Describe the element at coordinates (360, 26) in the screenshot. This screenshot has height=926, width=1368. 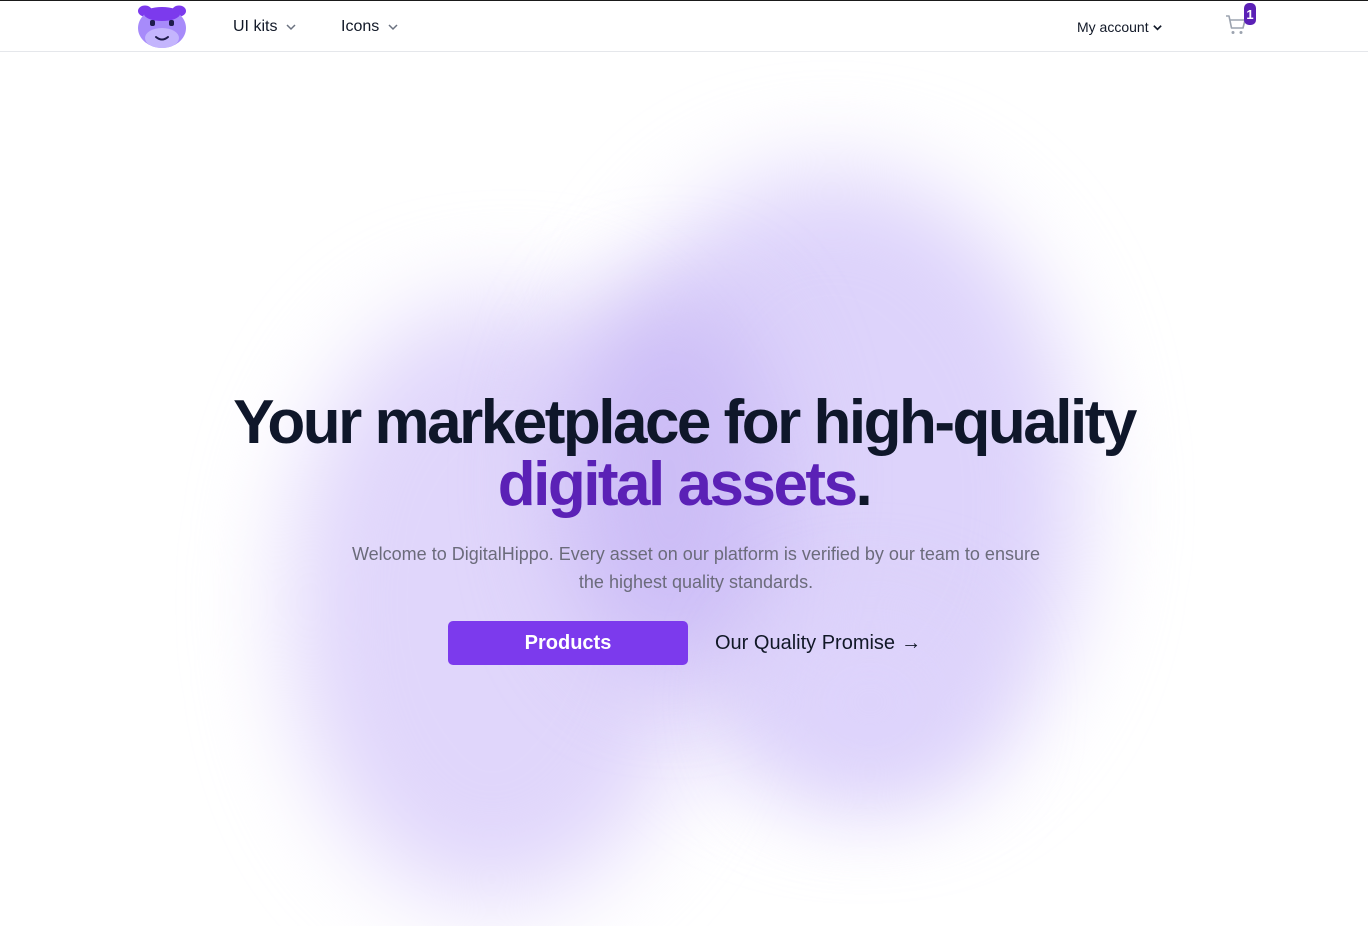
I see `nav-item-label: Icons` at that location.